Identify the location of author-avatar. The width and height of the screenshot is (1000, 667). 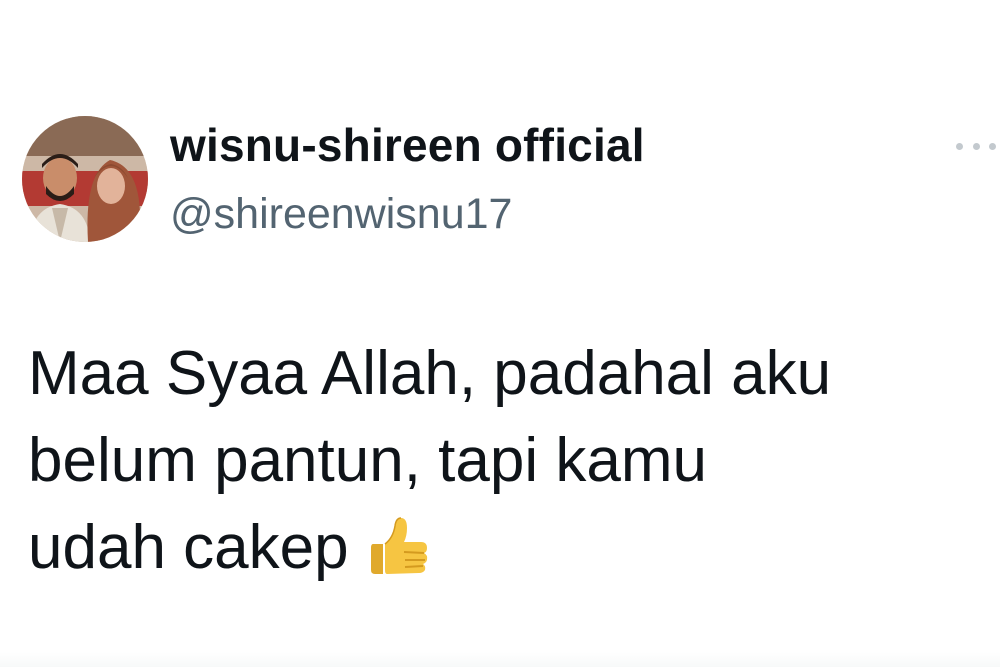
(85, 179).